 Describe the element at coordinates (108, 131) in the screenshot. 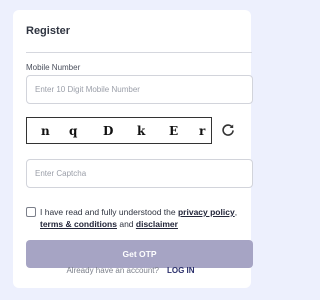

I see `captcha-char: D` at that location.